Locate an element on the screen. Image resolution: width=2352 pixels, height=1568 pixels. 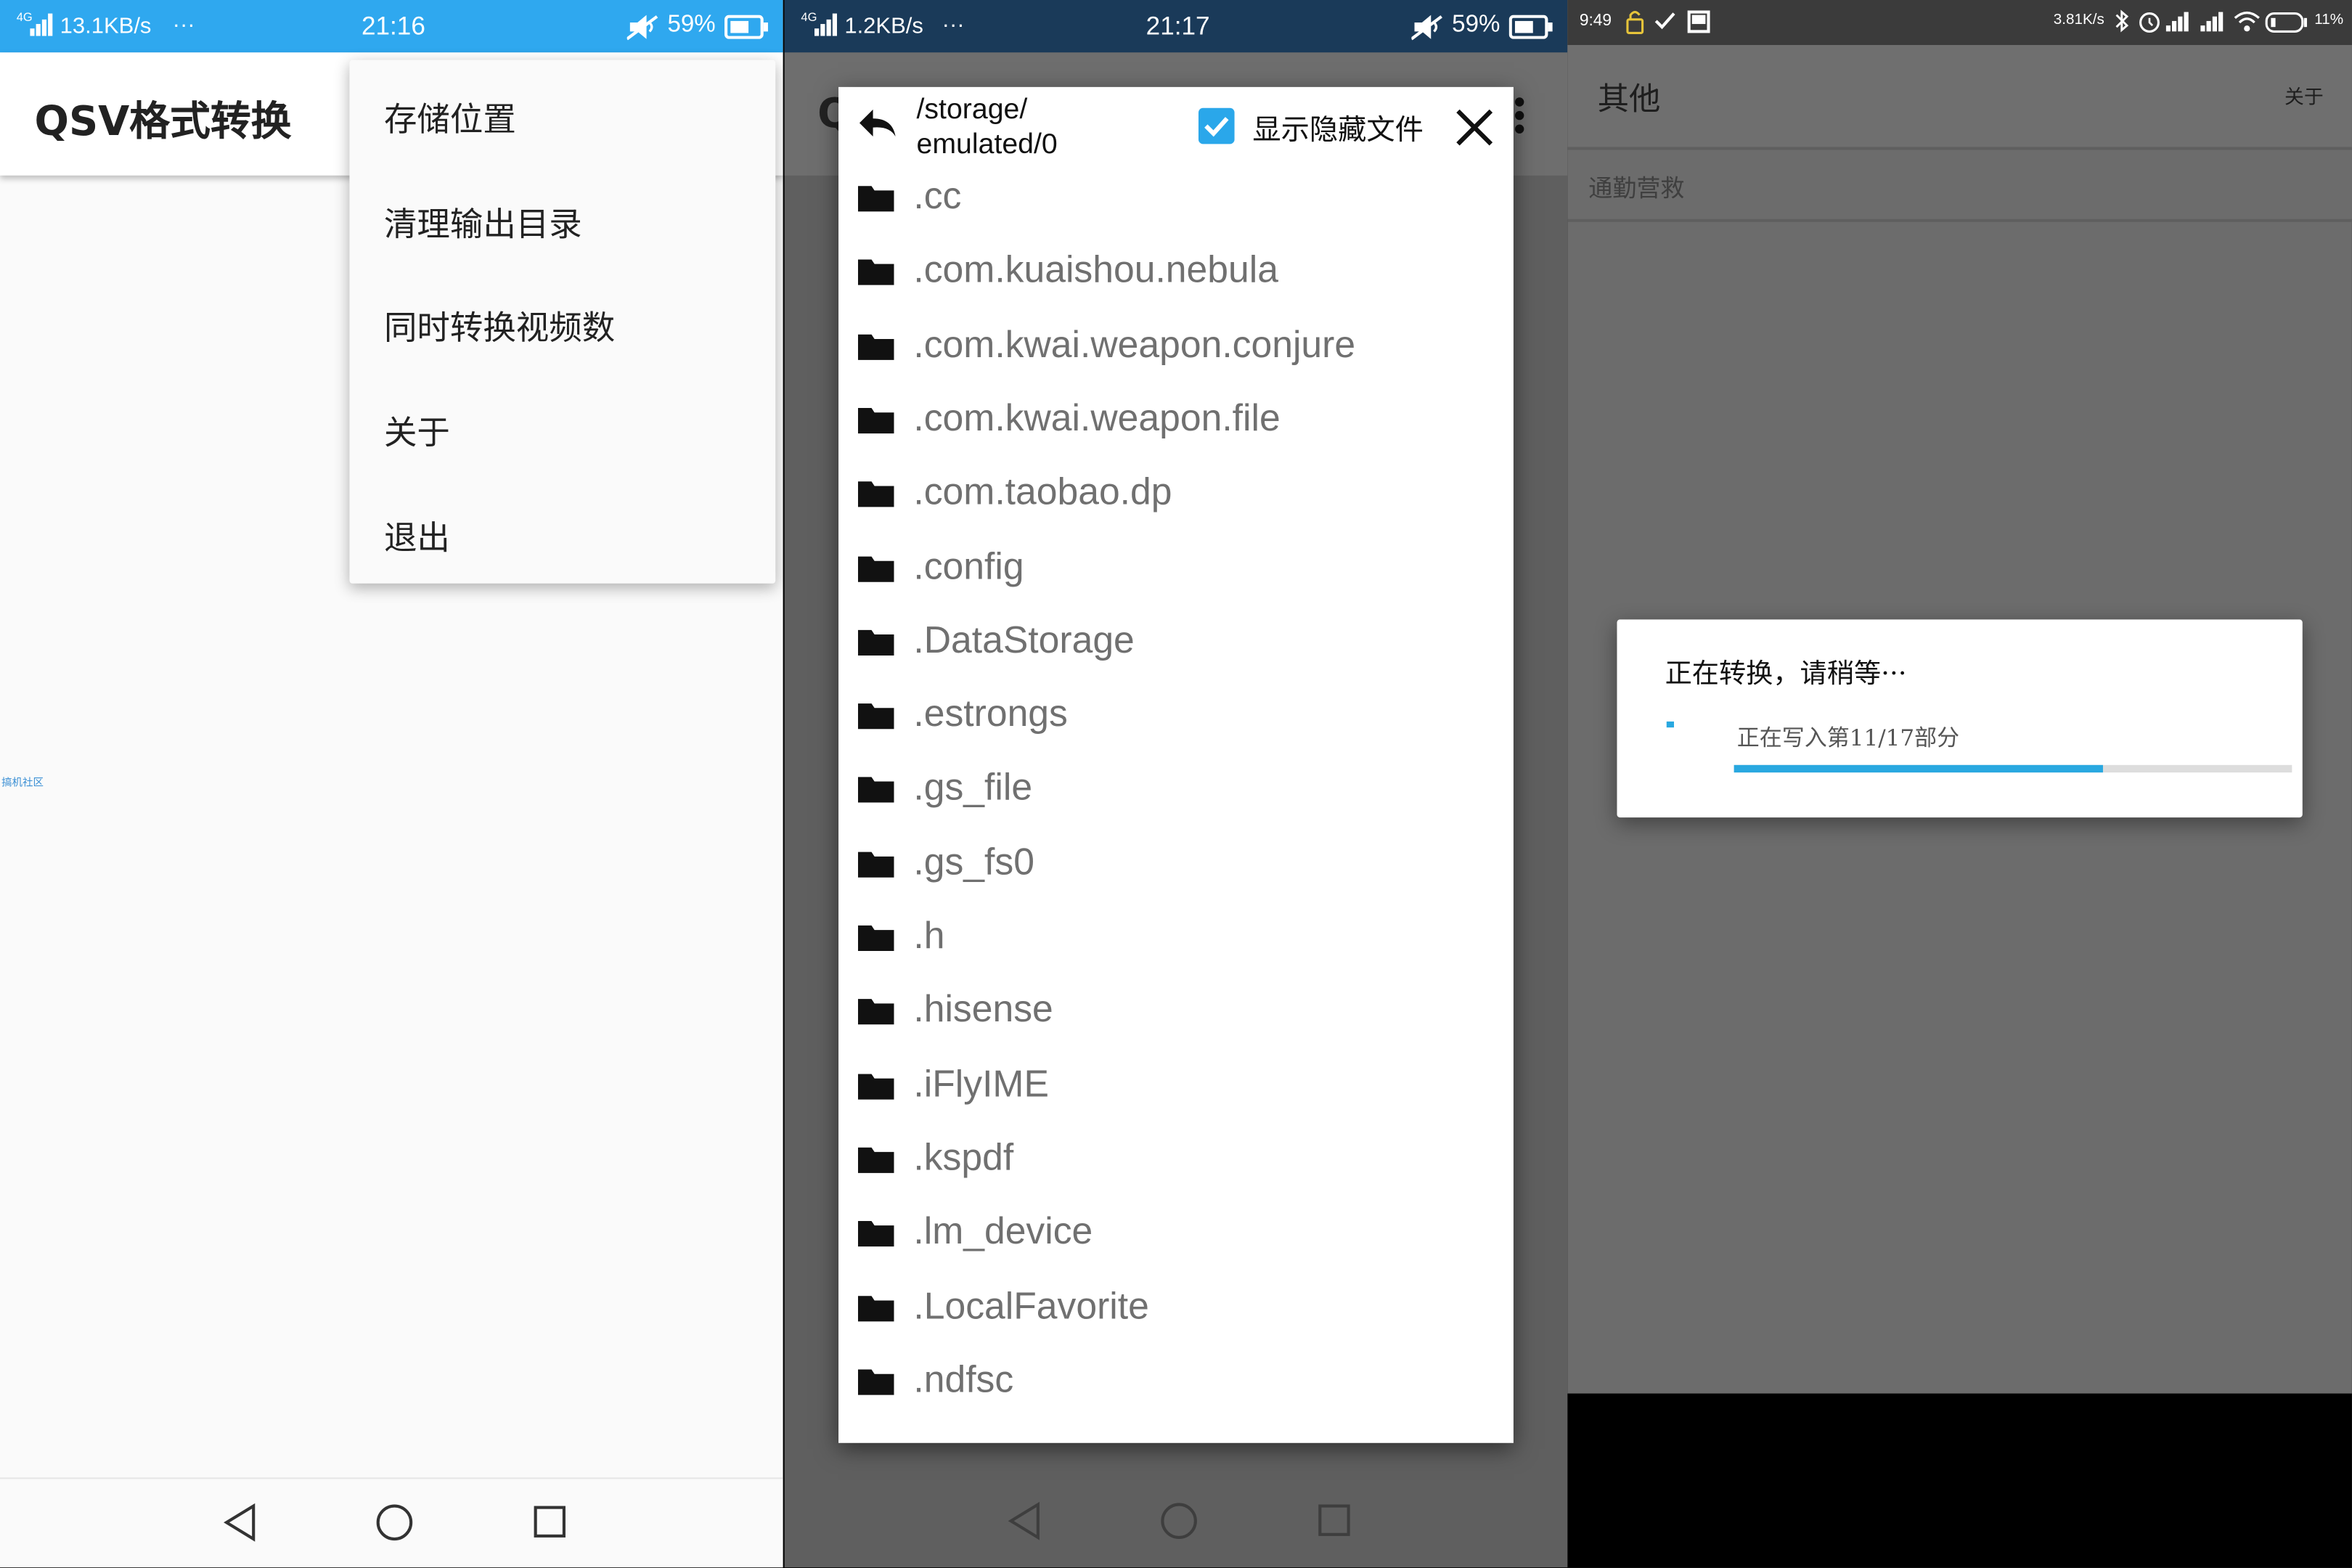
file-name: .h is located at coordinates (929, 936).